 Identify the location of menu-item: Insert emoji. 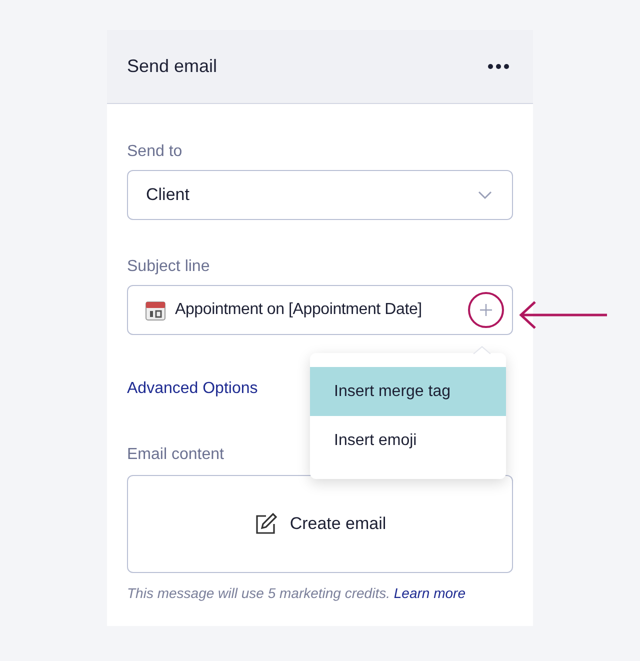
(408, 440).